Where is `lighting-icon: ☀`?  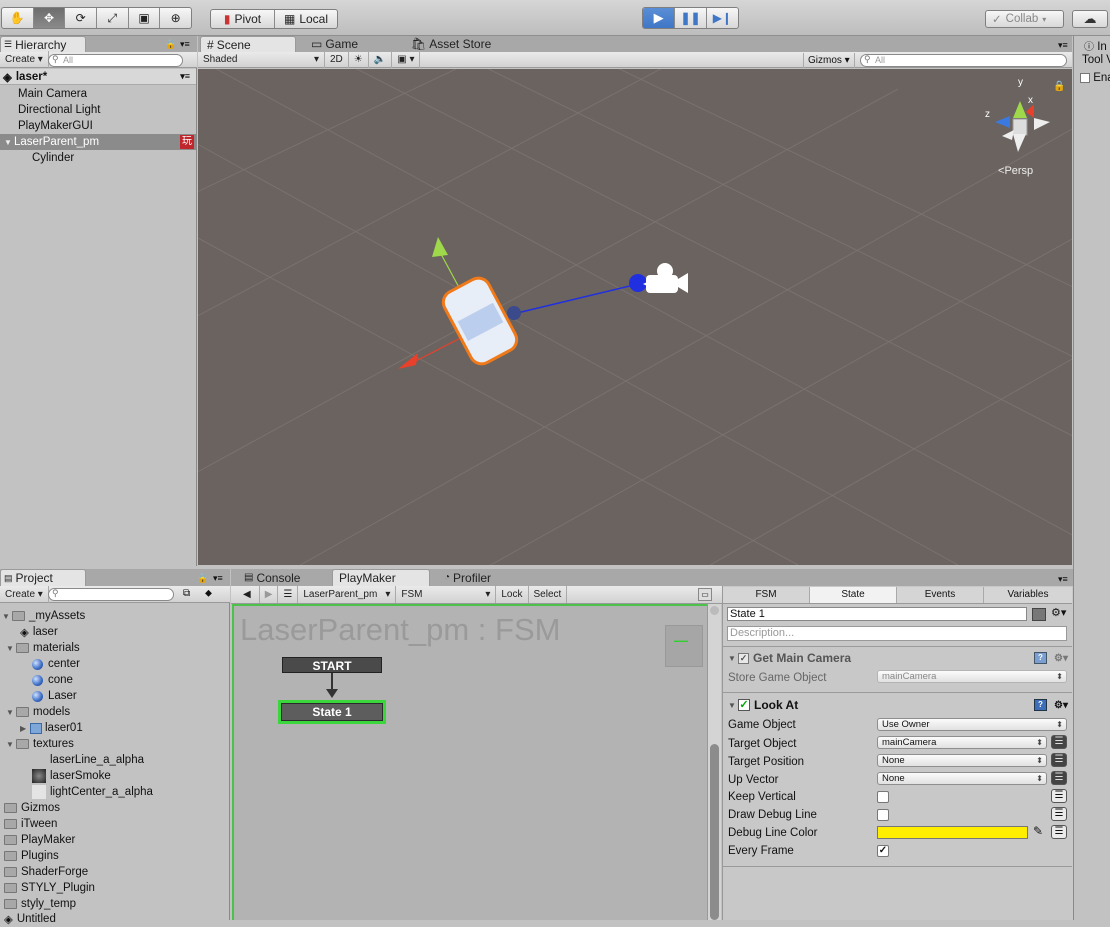
lighting-icon: ☀ is located at coordinates (359, 59).